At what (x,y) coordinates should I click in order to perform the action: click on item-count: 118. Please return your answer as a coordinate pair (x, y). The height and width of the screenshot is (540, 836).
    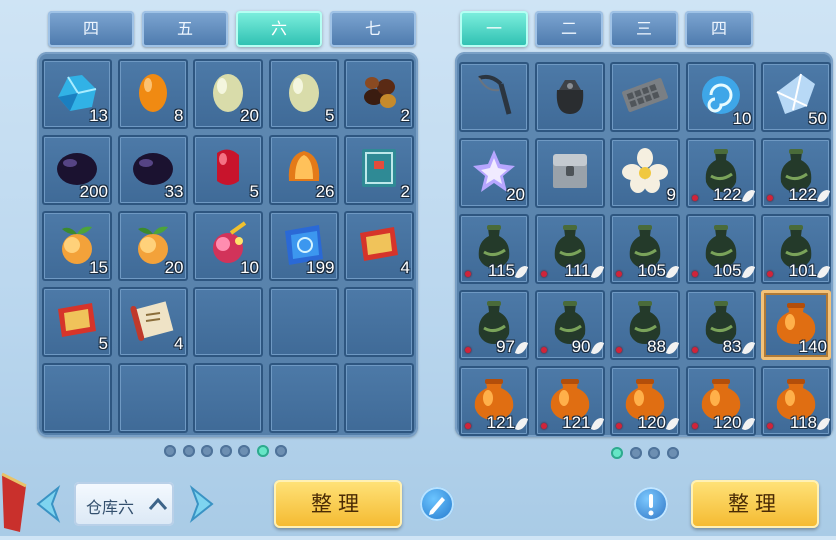
    Looking at the image, I should click on (803, 422).